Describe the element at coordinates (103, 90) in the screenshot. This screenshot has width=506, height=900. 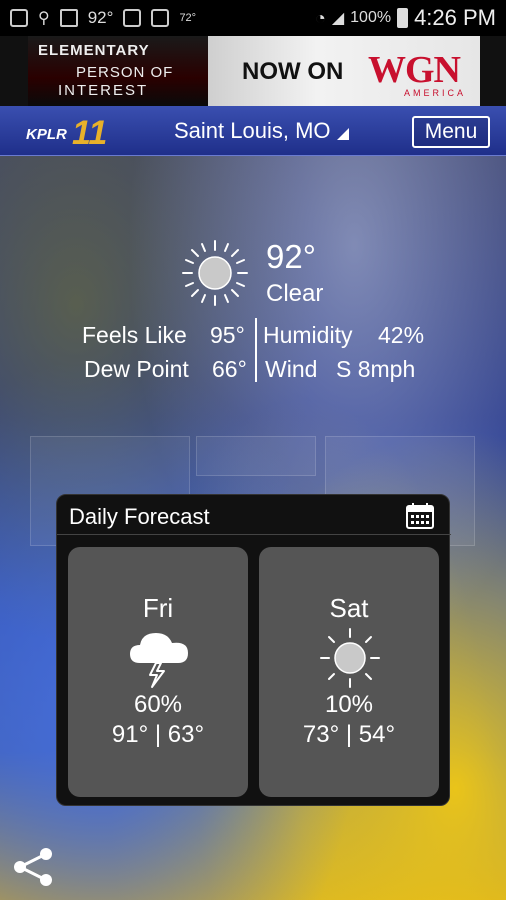
I see `ad-show2-line2: INTEREST` at that location.